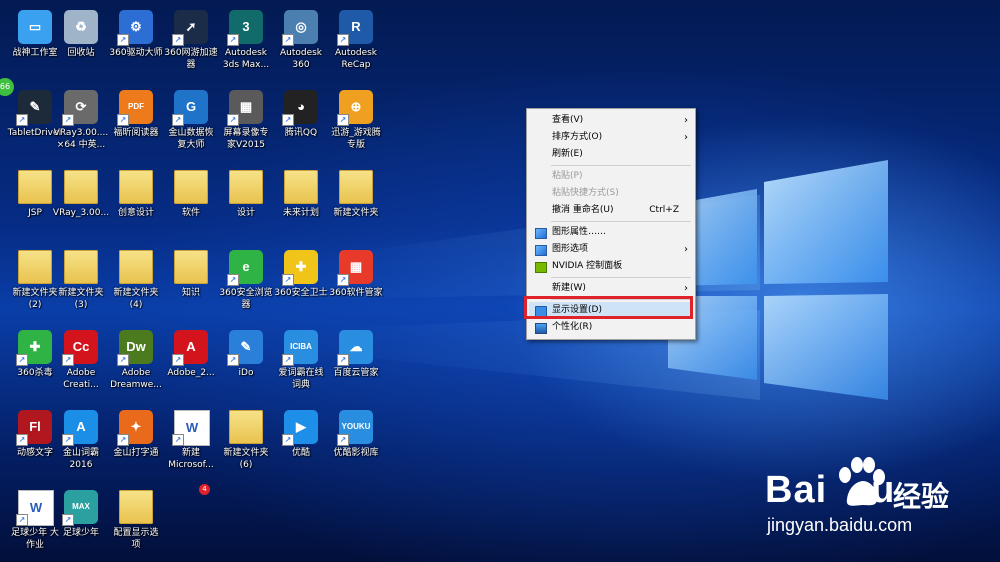 This screenshot has height=562, width=1000. I want to click on menu-item-paste-shortcut: 粘贴快捷方式(S), so click(611, 193).